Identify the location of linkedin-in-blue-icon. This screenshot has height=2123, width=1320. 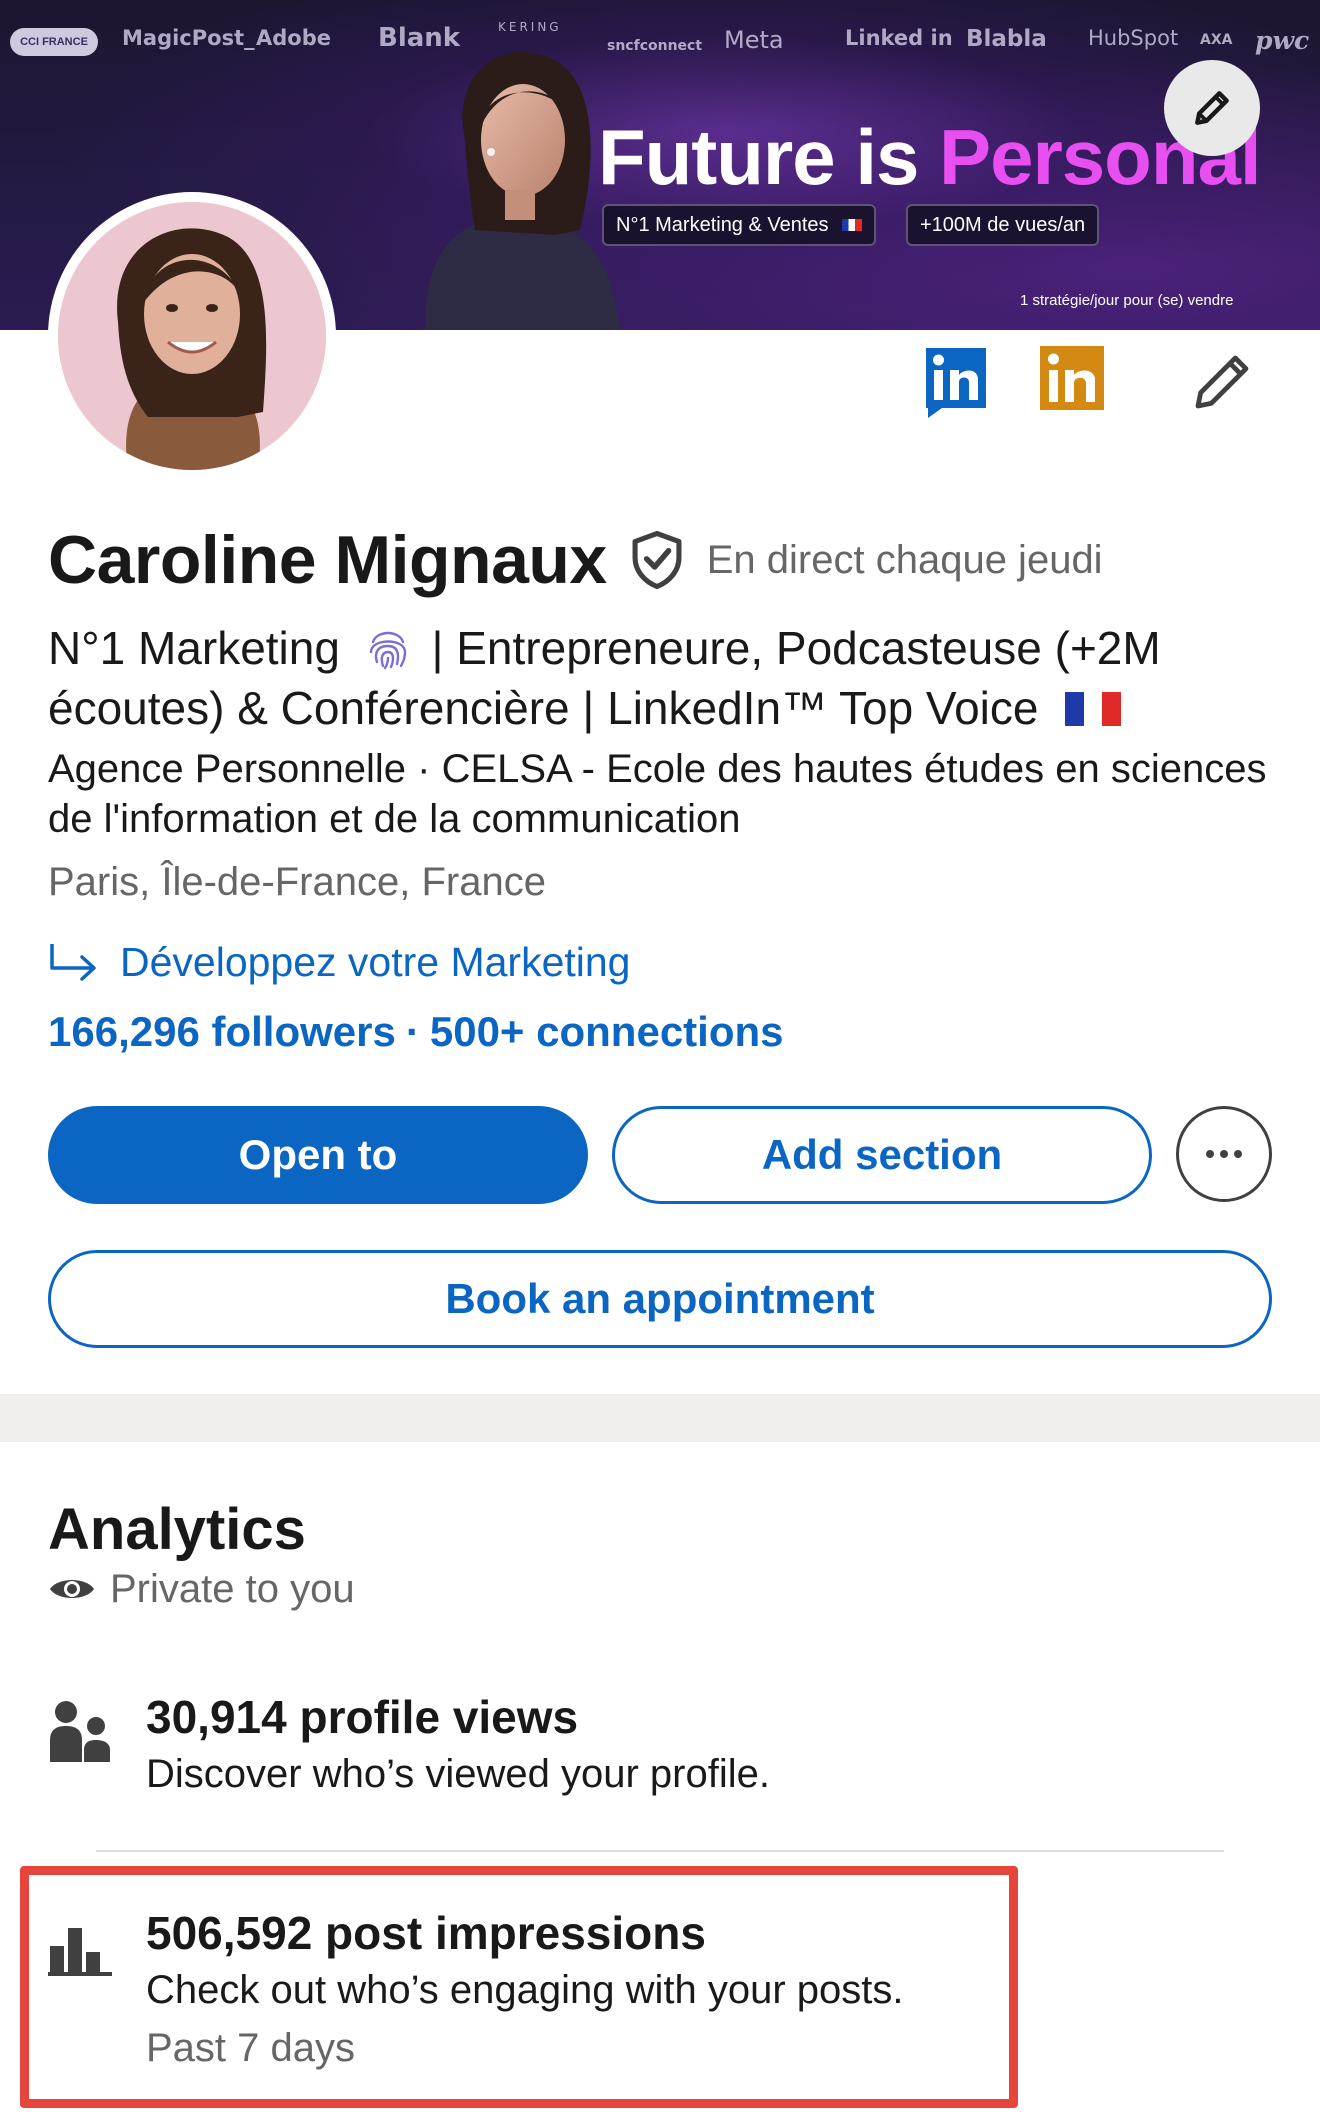
(956, 383).